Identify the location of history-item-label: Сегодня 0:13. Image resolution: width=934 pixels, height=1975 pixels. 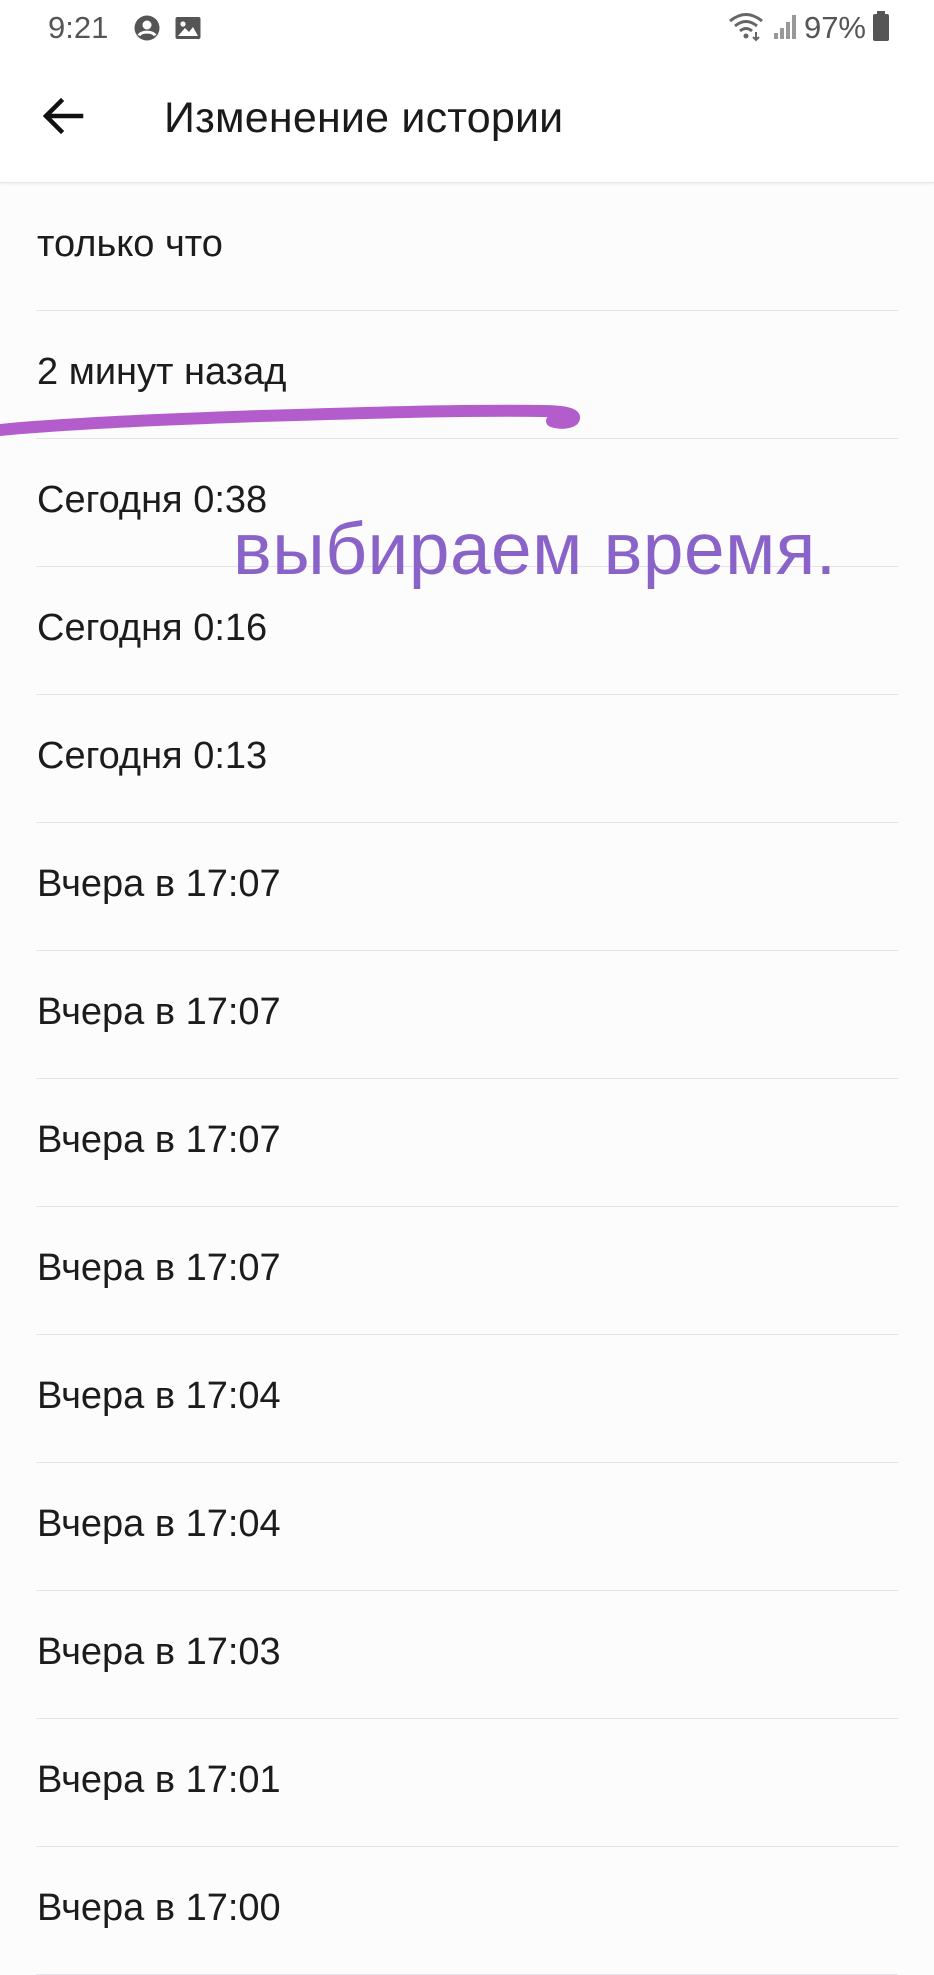
(152, 756).